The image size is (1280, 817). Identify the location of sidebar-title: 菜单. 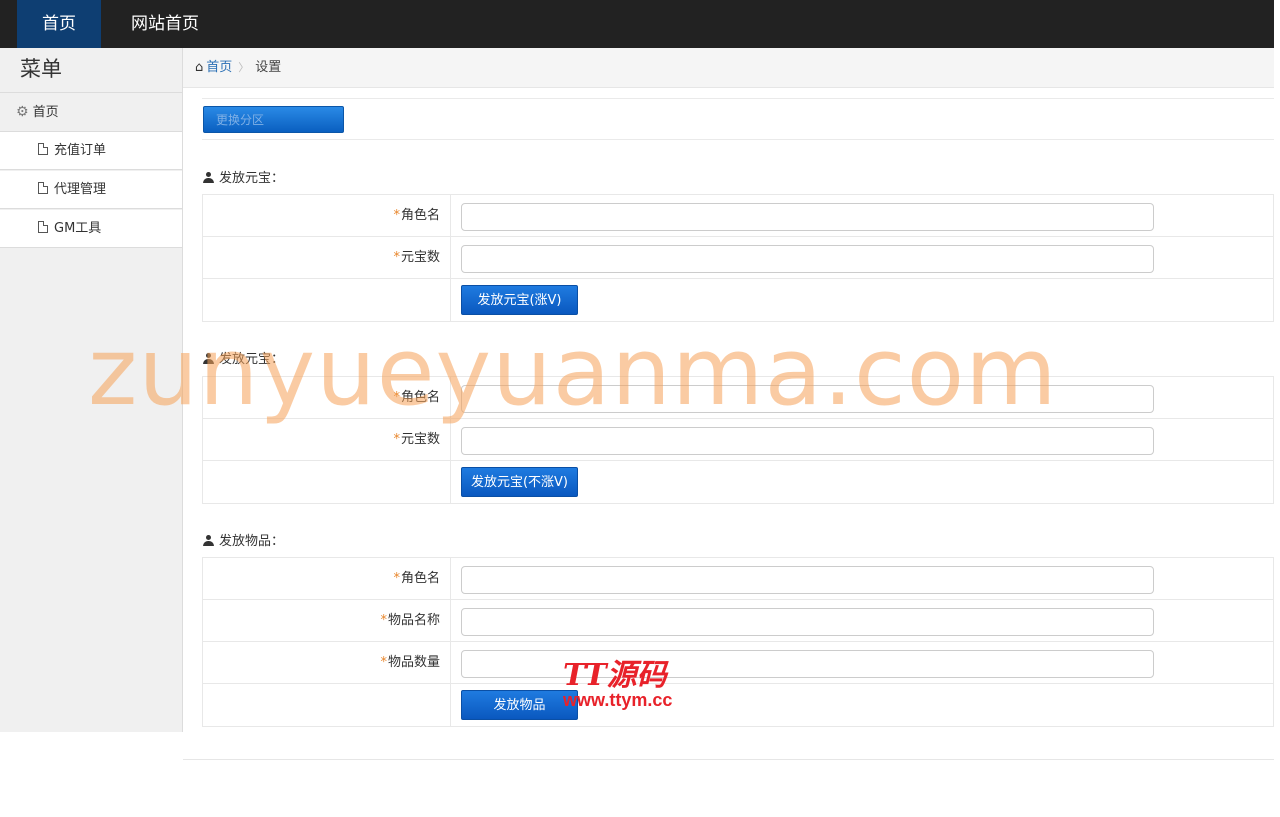
(91, 70).